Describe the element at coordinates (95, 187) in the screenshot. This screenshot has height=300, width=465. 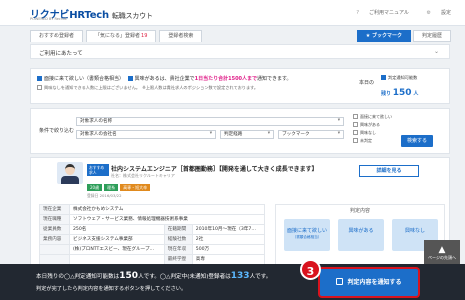
I see `tag-age: 20歳` at that location.